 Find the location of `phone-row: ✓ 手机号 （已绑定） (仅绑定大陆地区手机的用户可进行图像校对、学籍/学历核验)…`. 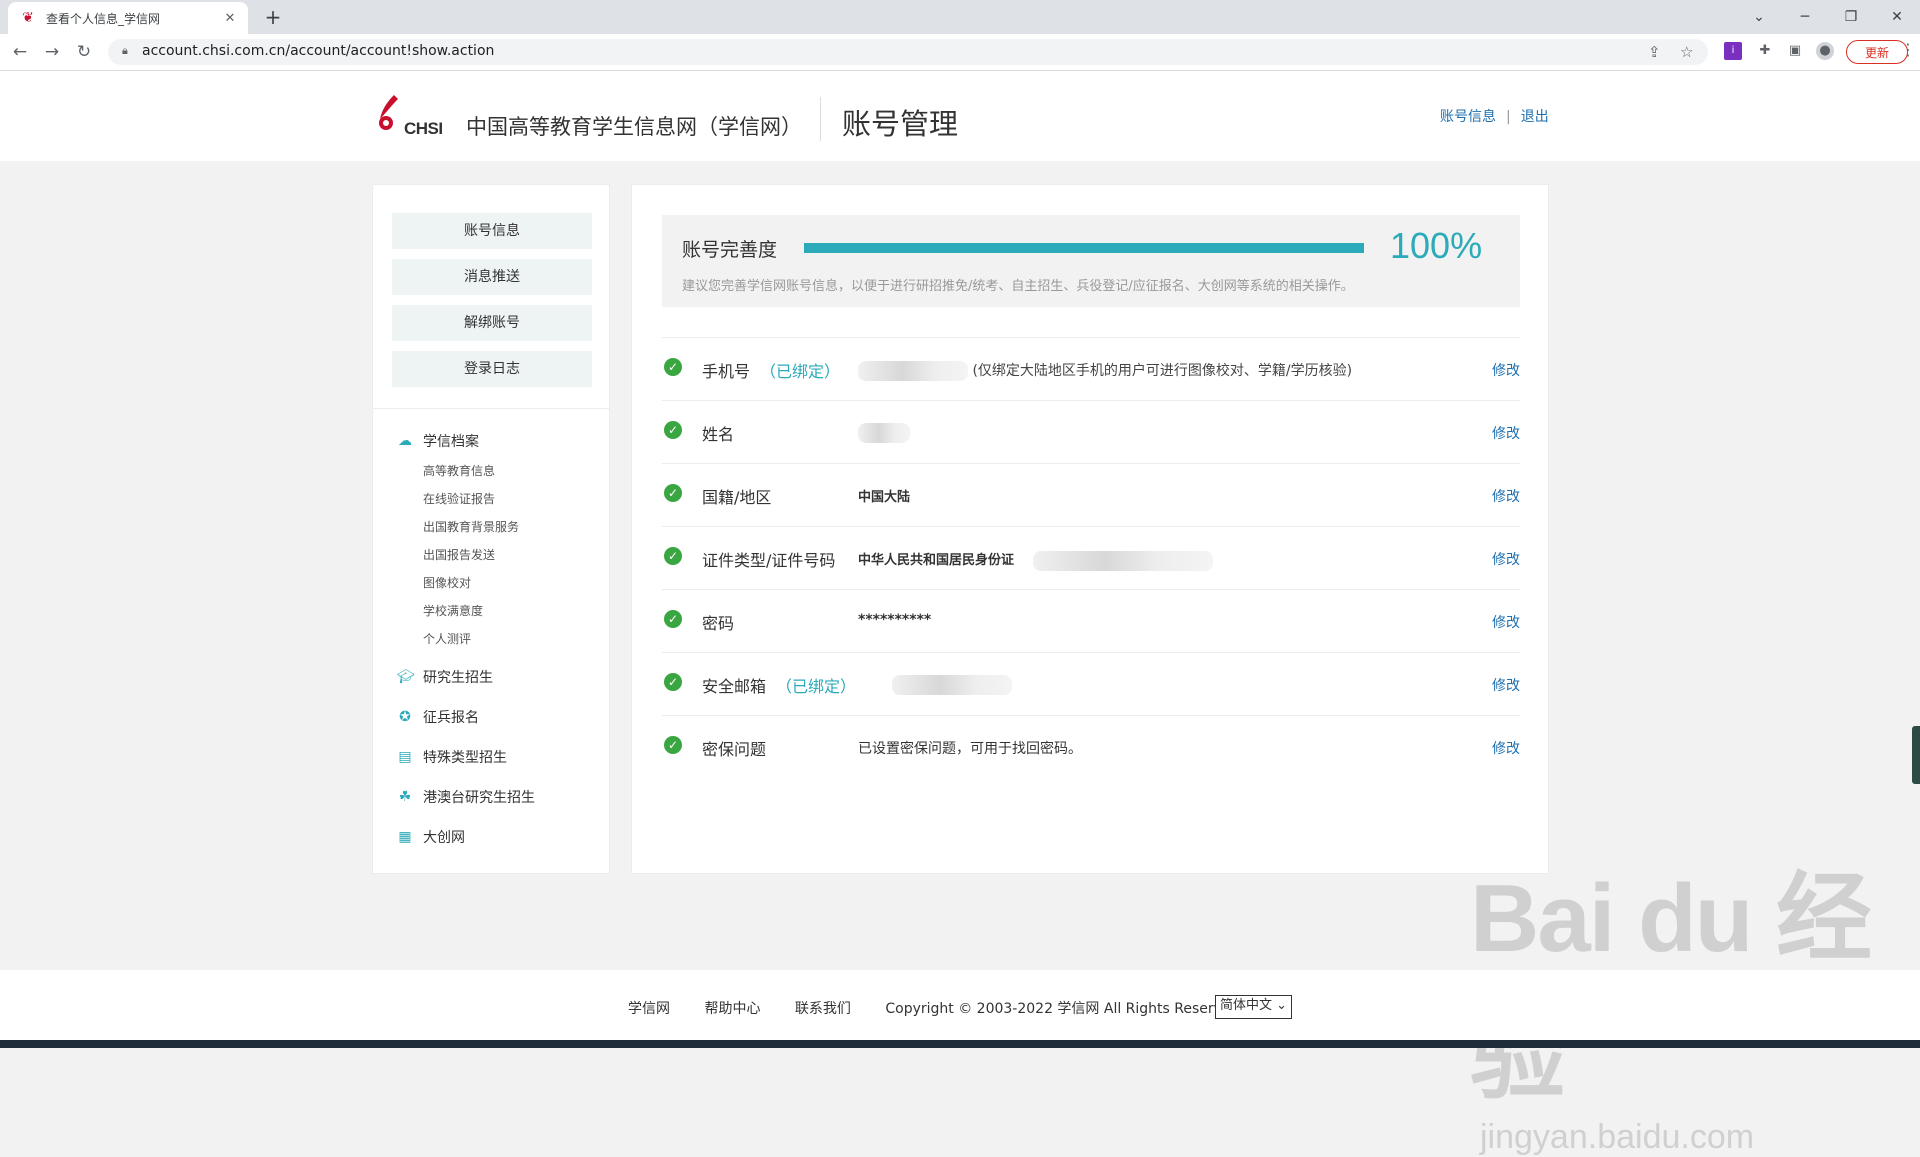

phone-row: ✓ 手机号 （已绑定） (仅绑定大陆地区手机的用户可进行图像校对、学籍/学历核验)… is located at coordinates (1091, 368).